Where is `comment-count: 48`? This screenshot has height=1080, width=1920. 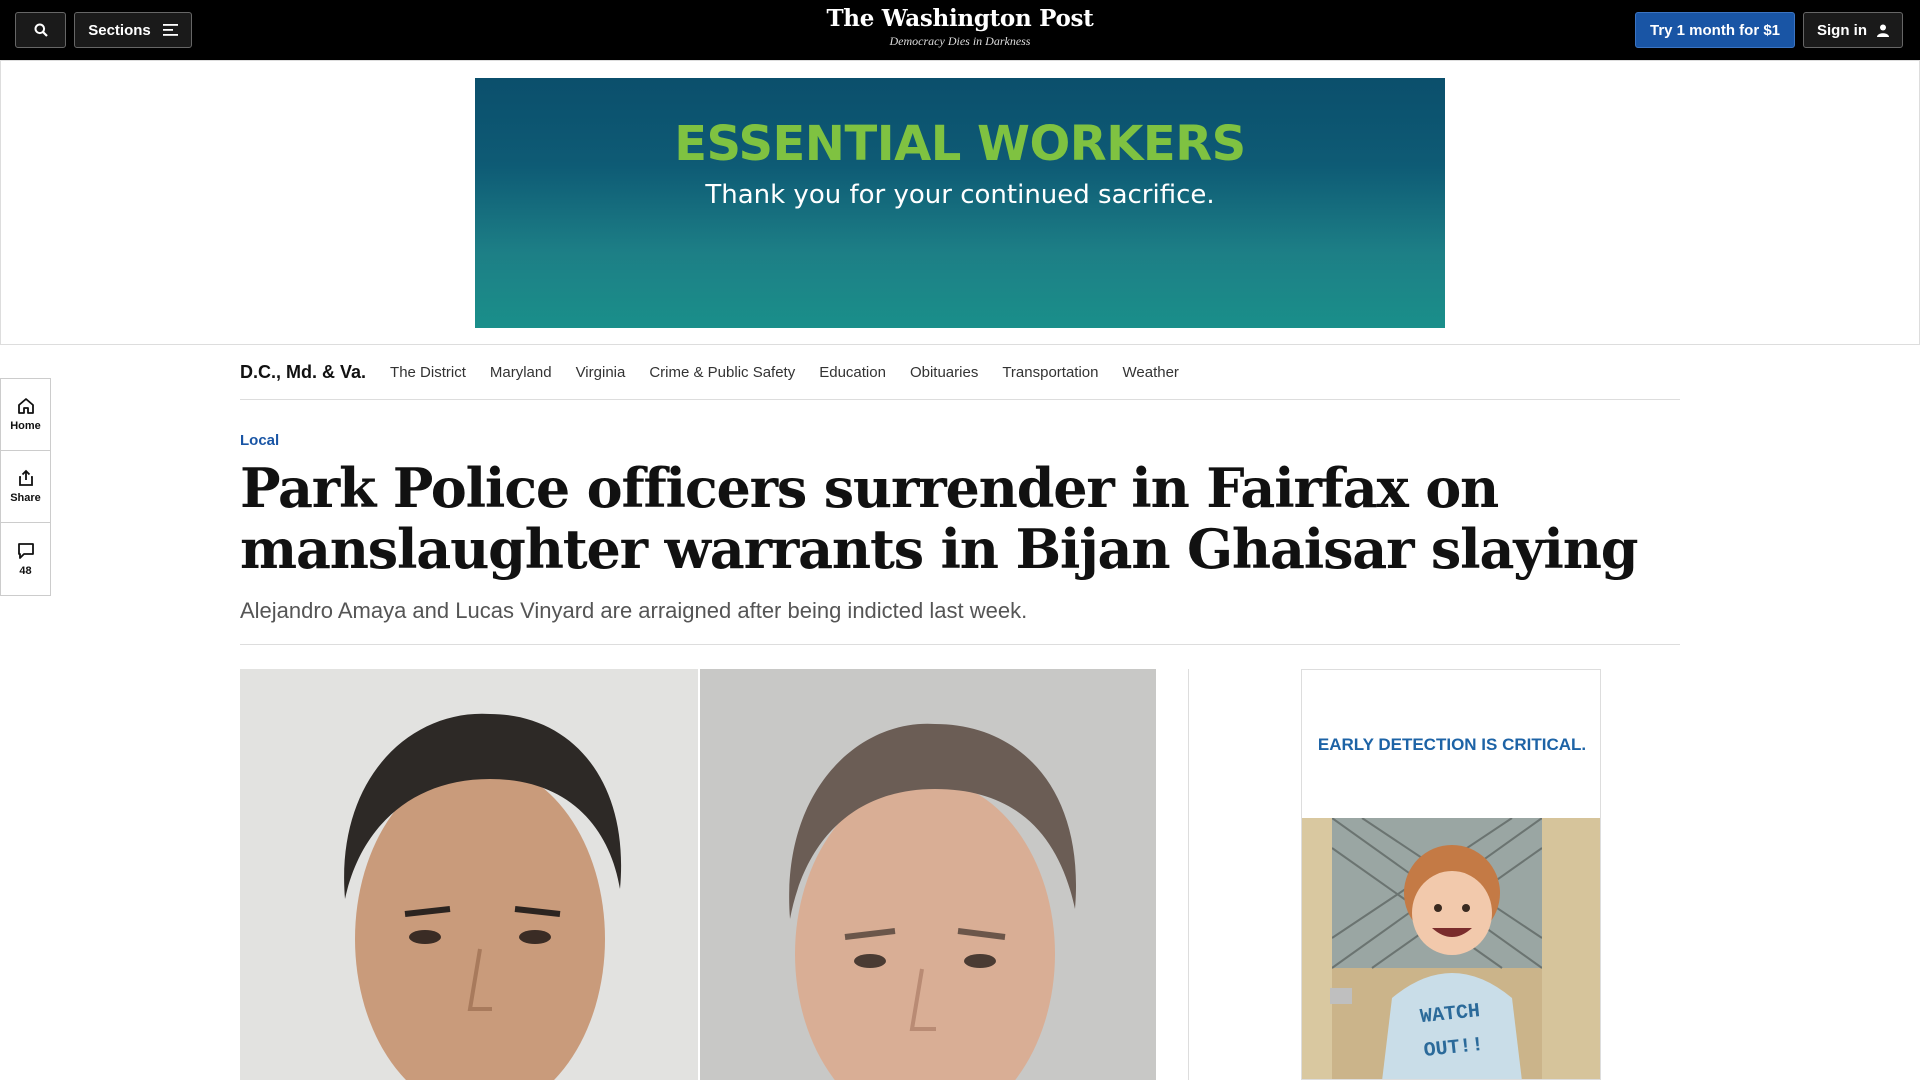 comment-count: 48 is located at coordinates (25, 570).